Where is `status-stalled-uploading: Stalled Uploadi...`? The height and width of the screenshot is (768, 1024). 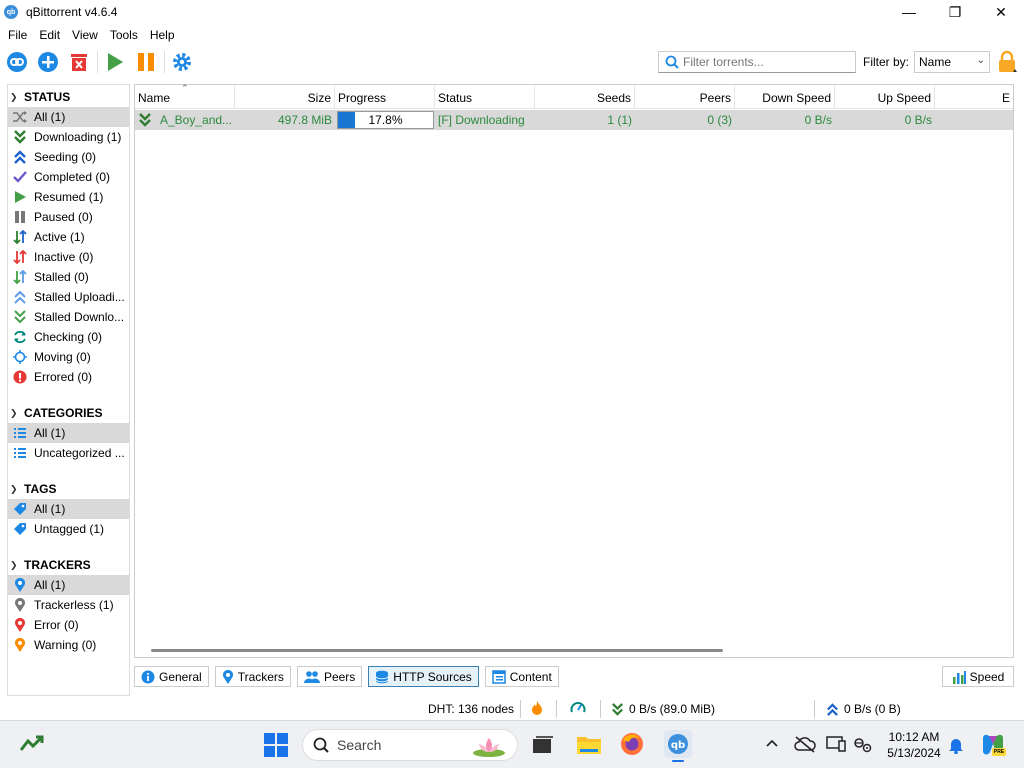
status-stalled-uploading: Stalled Uploadi... is located at coordinates (68, 297).